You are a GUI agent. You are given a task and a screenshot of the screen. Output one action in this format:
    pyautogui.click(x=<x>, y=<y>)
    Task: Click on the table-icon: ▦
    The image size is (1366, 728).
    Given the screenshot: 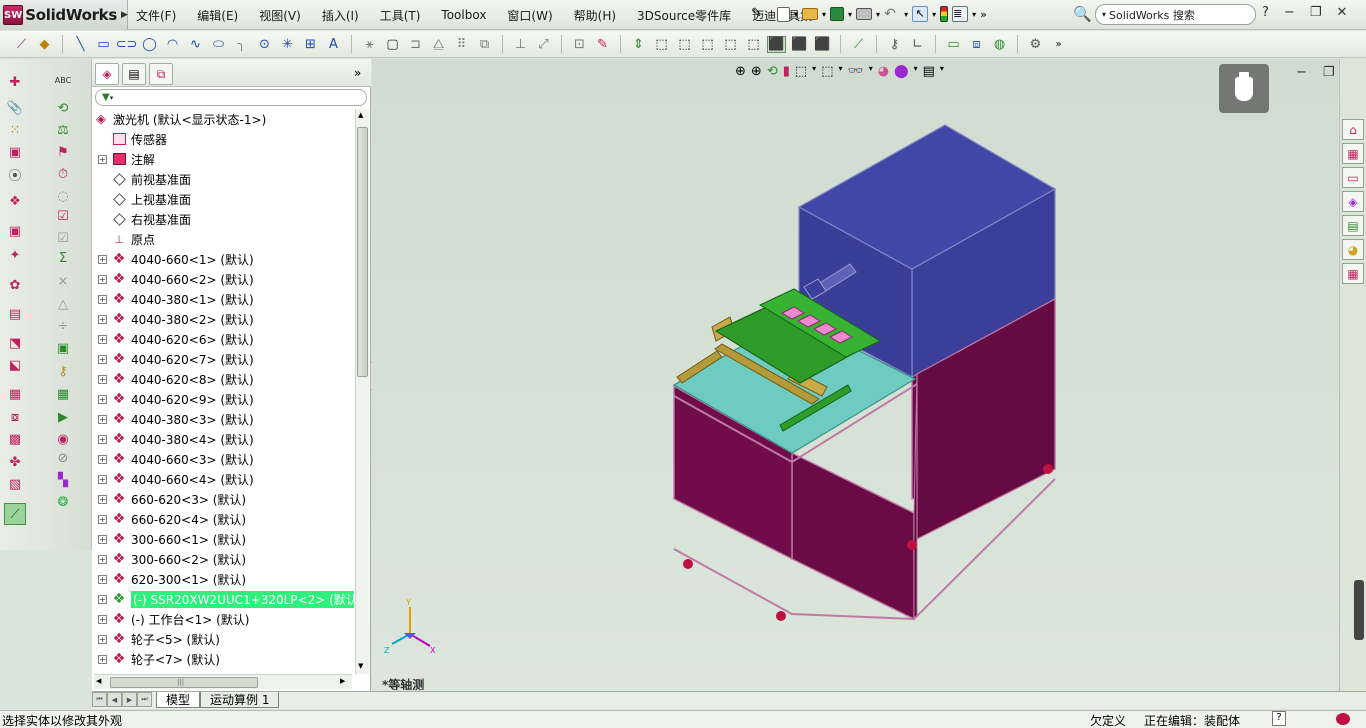 What is the action you would take?
    pyautogui.click(x=63, y=394)
    